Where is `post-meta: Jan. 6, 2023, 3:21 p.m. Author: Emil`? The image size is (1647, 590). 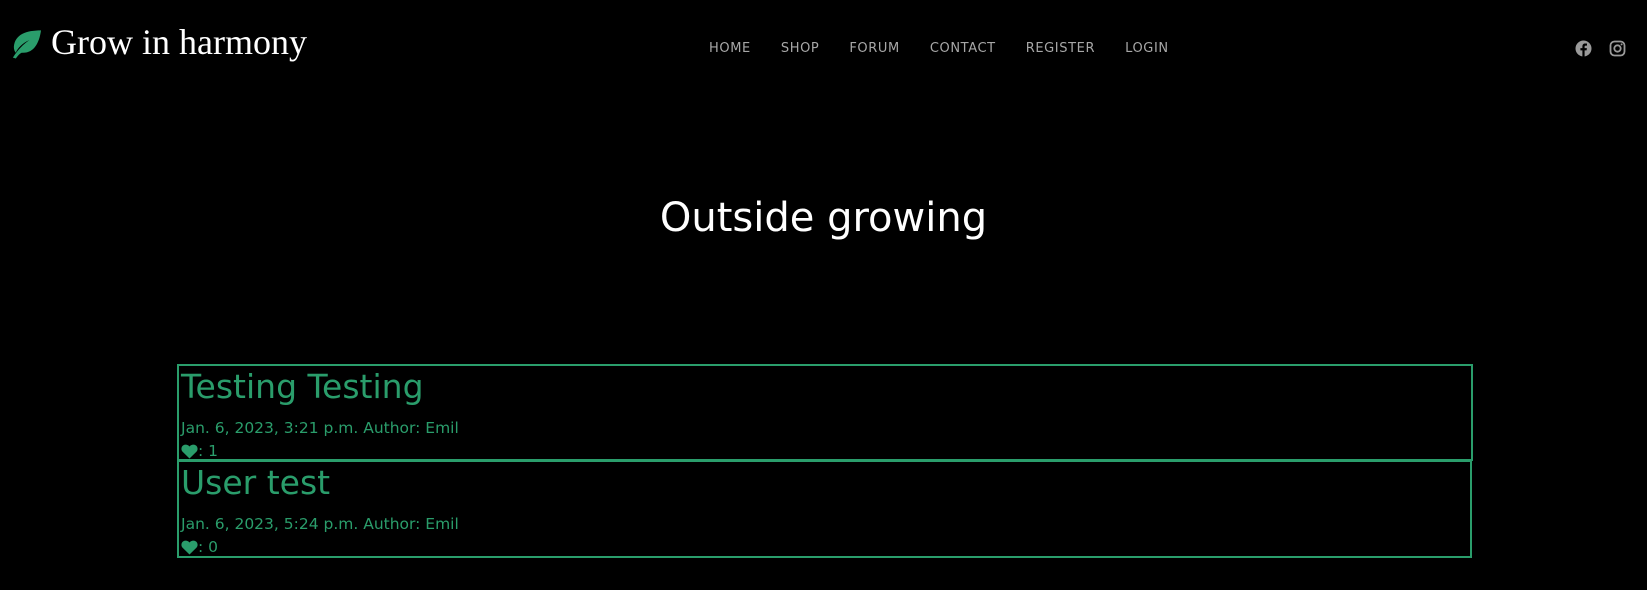
post-meta: Jan. 6, 2023, 3:21 p.m. Author: Emil is located at coordinates (320, 428).